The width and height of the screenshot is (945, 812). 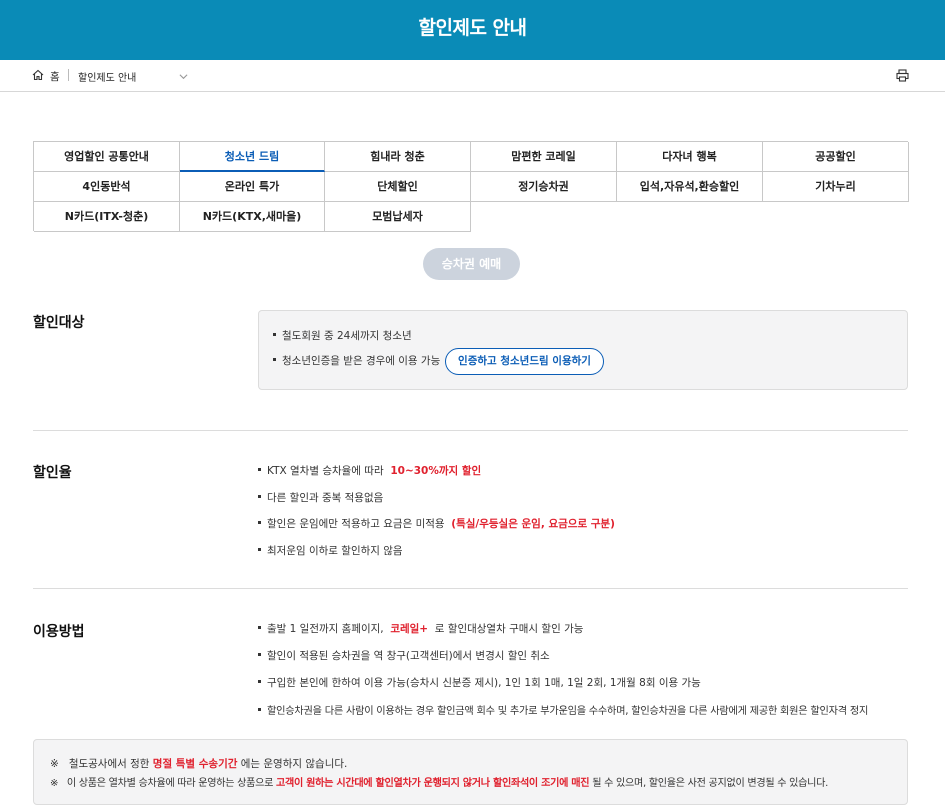 I want to click on rate-highlight: 10~30%까지 할인, so click(x=436, y=471).